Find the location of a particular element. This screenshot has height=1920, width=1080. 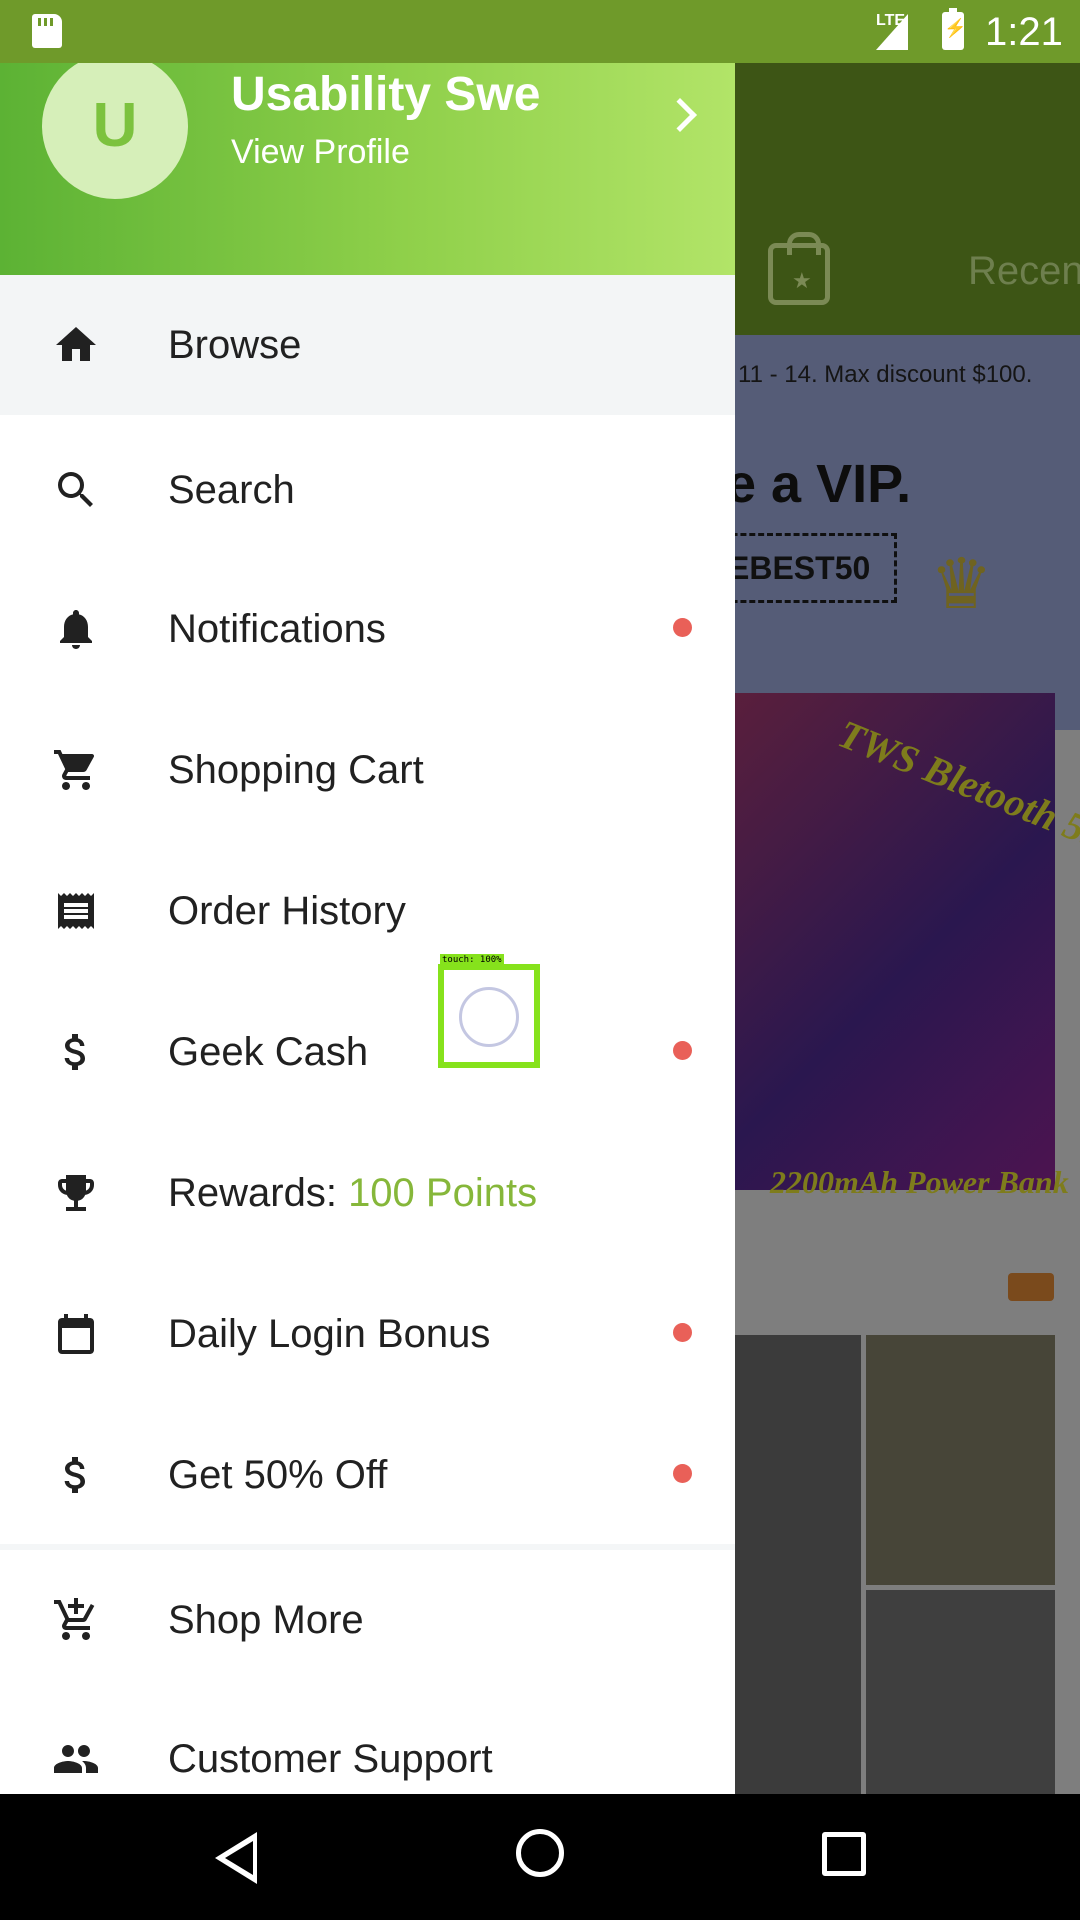

menu-item-daily-login-bonus: Daily Login Bonus is located at coordinates (367, 1332).